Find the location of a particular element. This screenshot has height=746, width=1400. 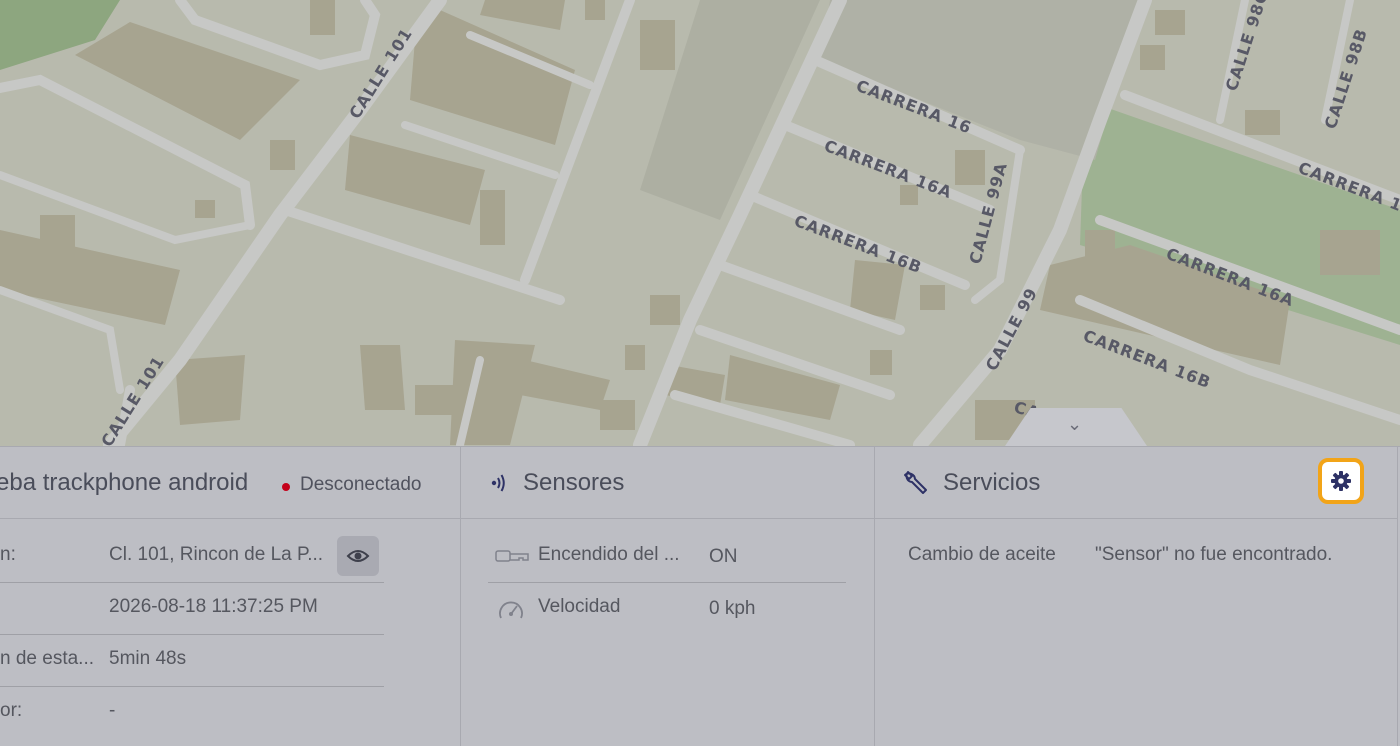

speedometer-icon is located at coordinates (511, 610).